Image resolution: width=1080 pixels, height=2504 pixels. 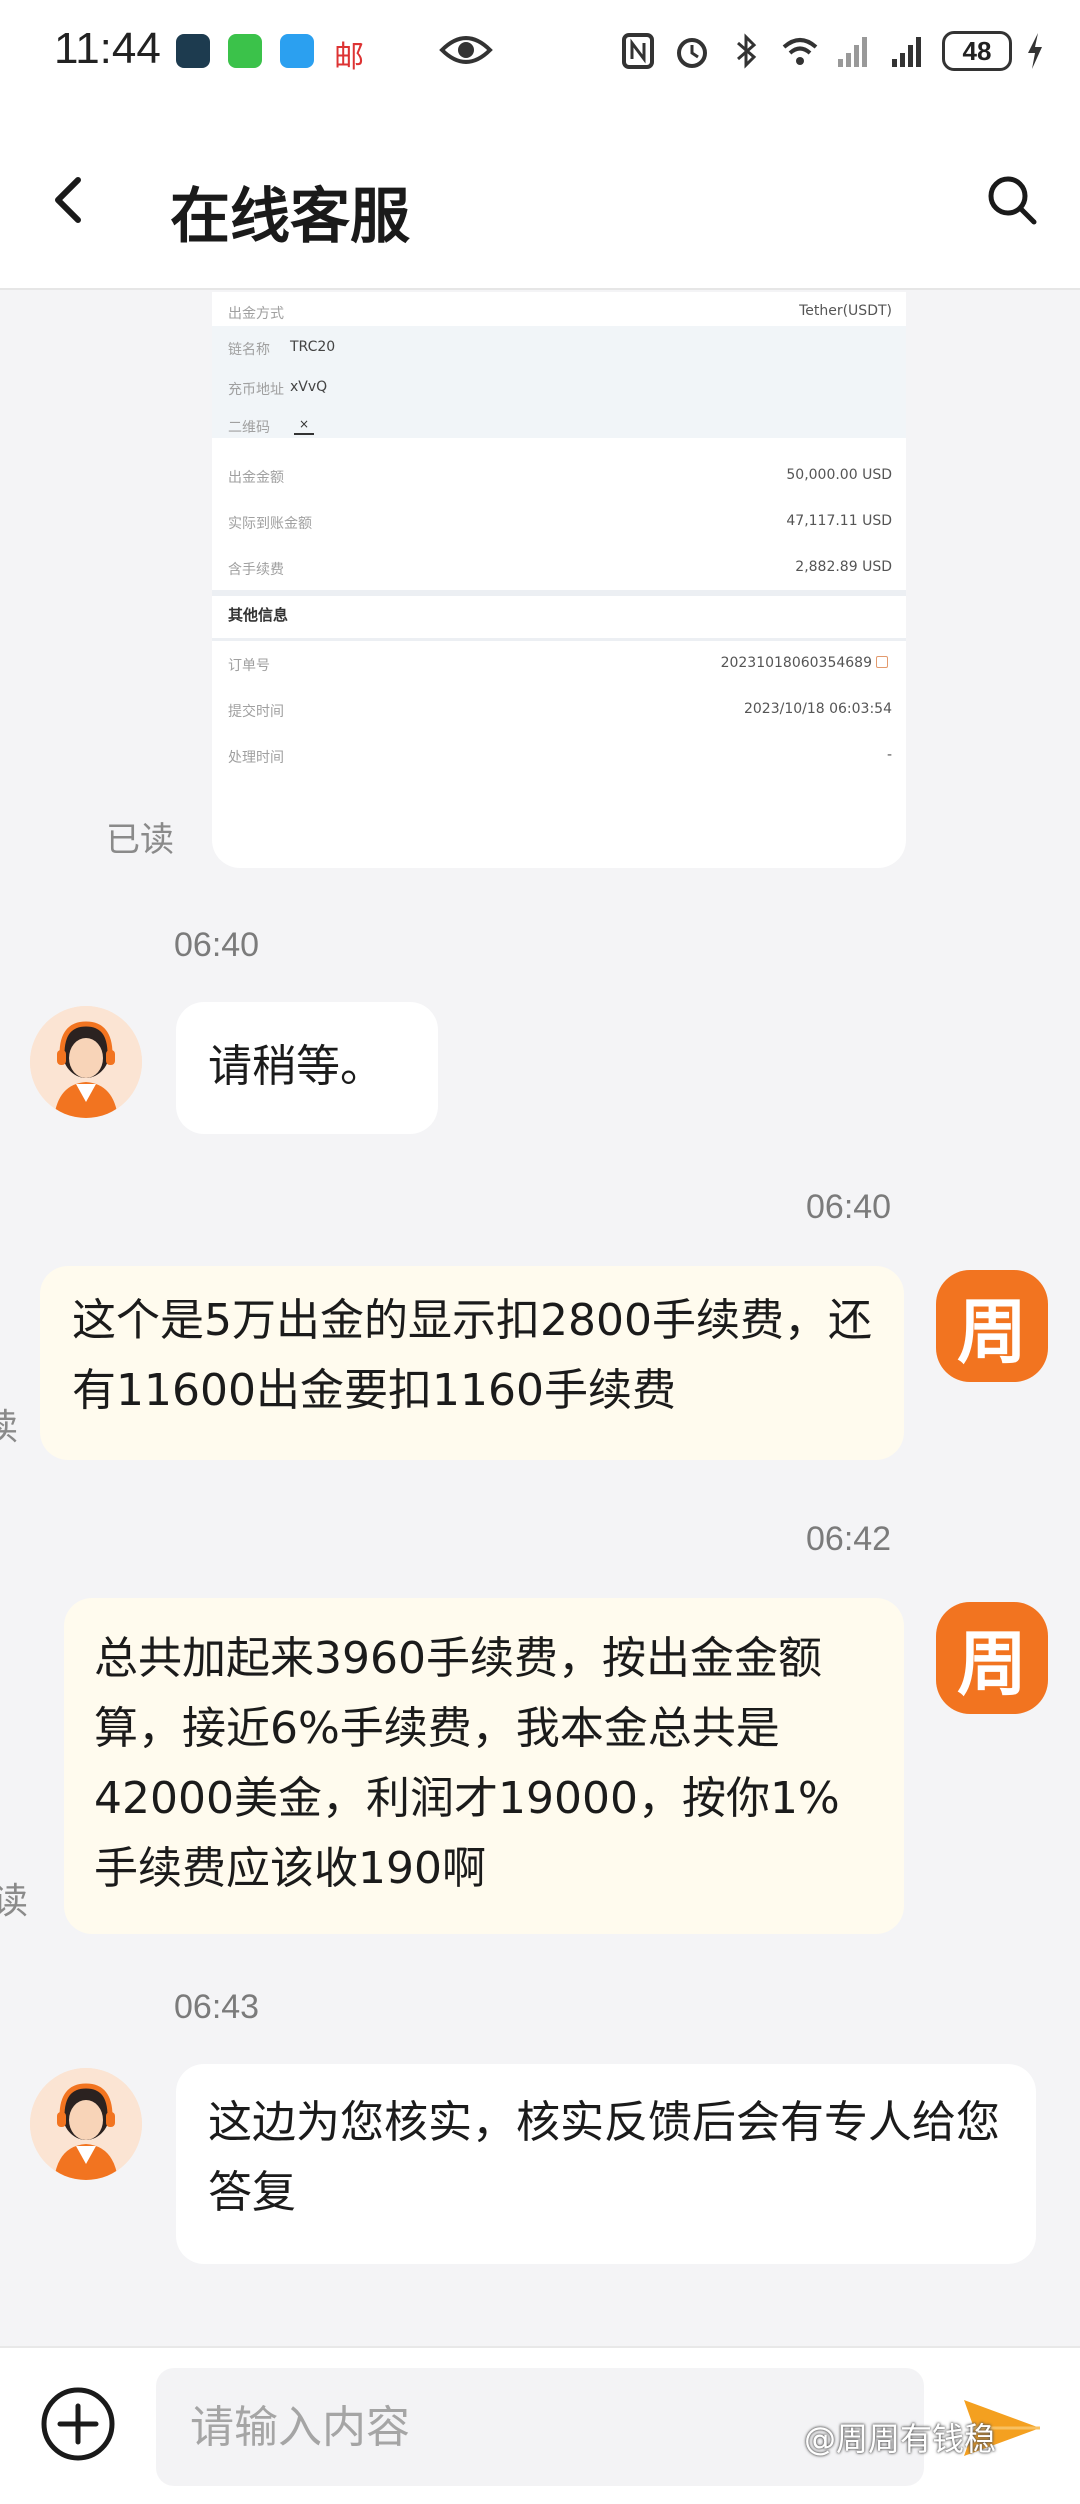 What do you see at coordinates (256, 570) in the screenshot?
I see `receipt-key: 含手续费` at bounding box center [256, 570].